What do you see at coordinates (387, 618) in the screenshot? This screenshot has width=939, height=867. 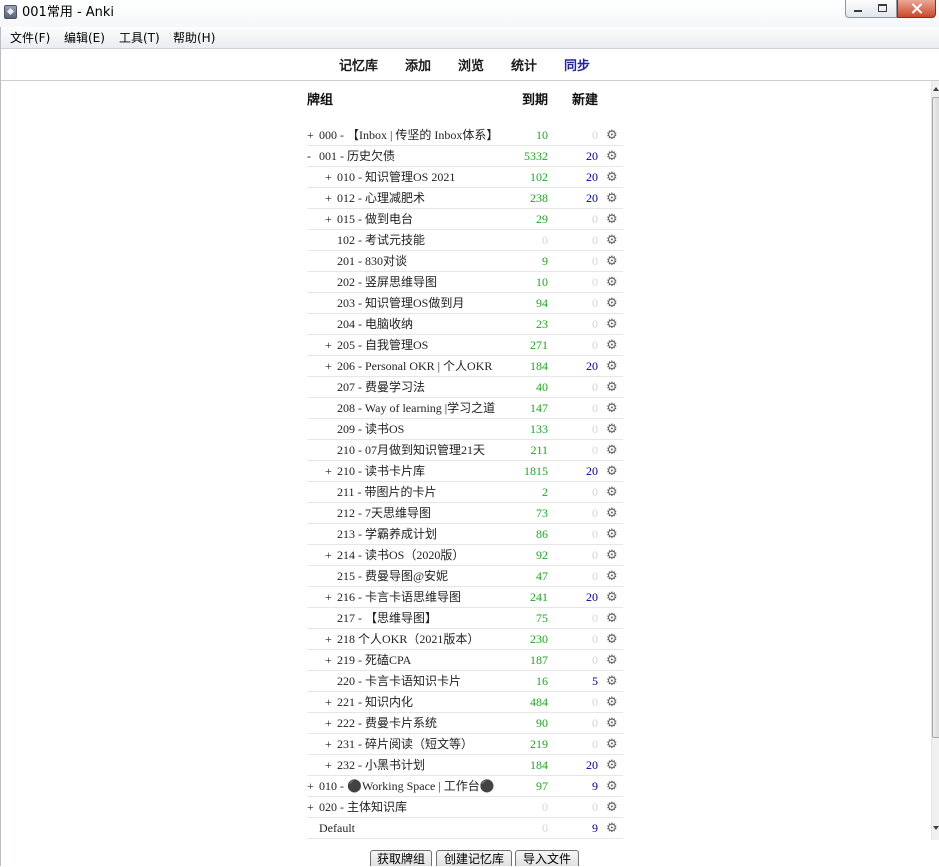 I see `deck-name-link: 217 - 【思维导图】` at bounding box center [387, 618].